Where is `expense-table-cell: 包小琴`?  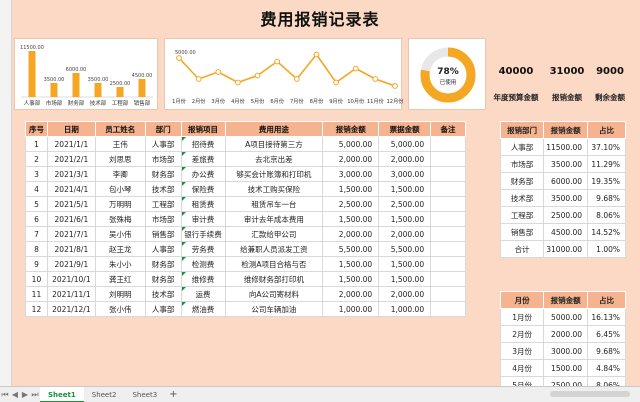 expense-table-cell: 包小琴 is located at coordinates (120, 189).